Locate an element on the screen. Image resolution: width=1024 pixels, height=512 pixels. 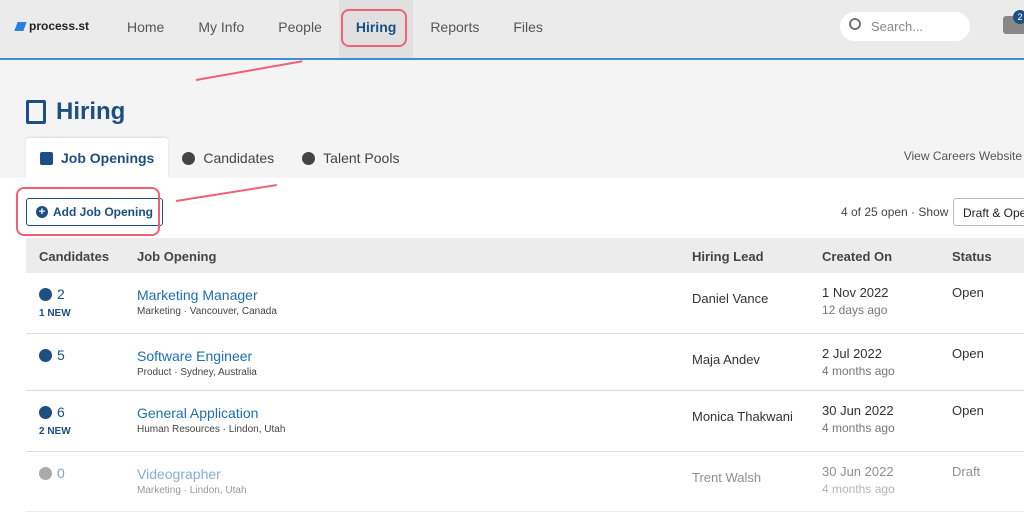
nav-reports: Reports is located at coordinates (454, 29).